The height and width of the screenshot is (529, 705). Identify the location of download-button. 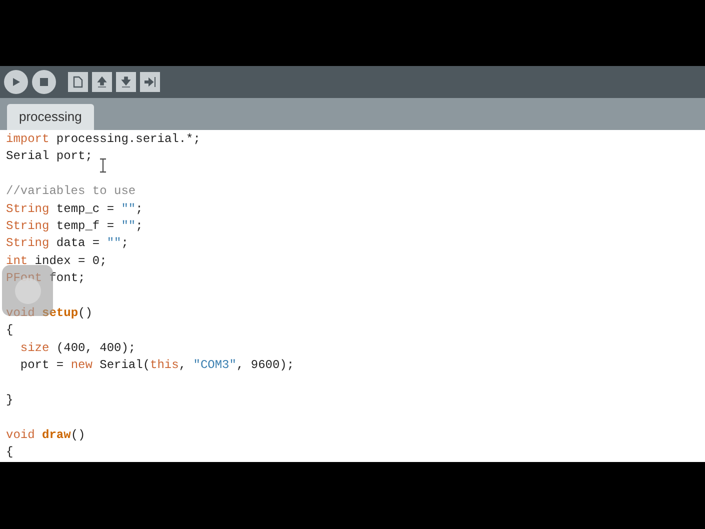
(126, 82).